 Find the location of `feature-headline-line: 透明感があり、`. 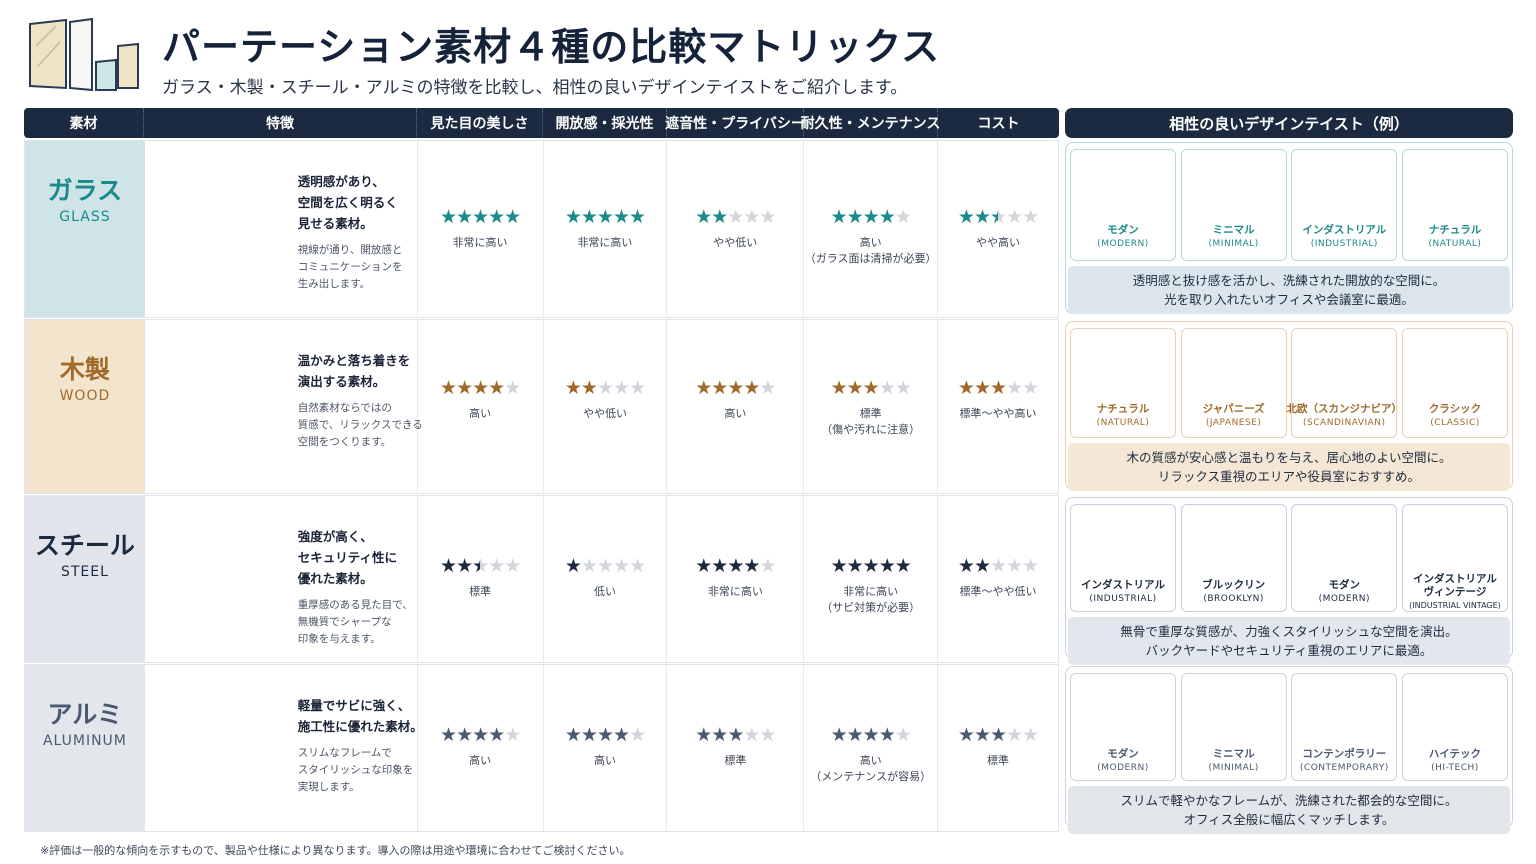

feature-headline-line: 透明感があり、 is located at coordinates (341, 181).